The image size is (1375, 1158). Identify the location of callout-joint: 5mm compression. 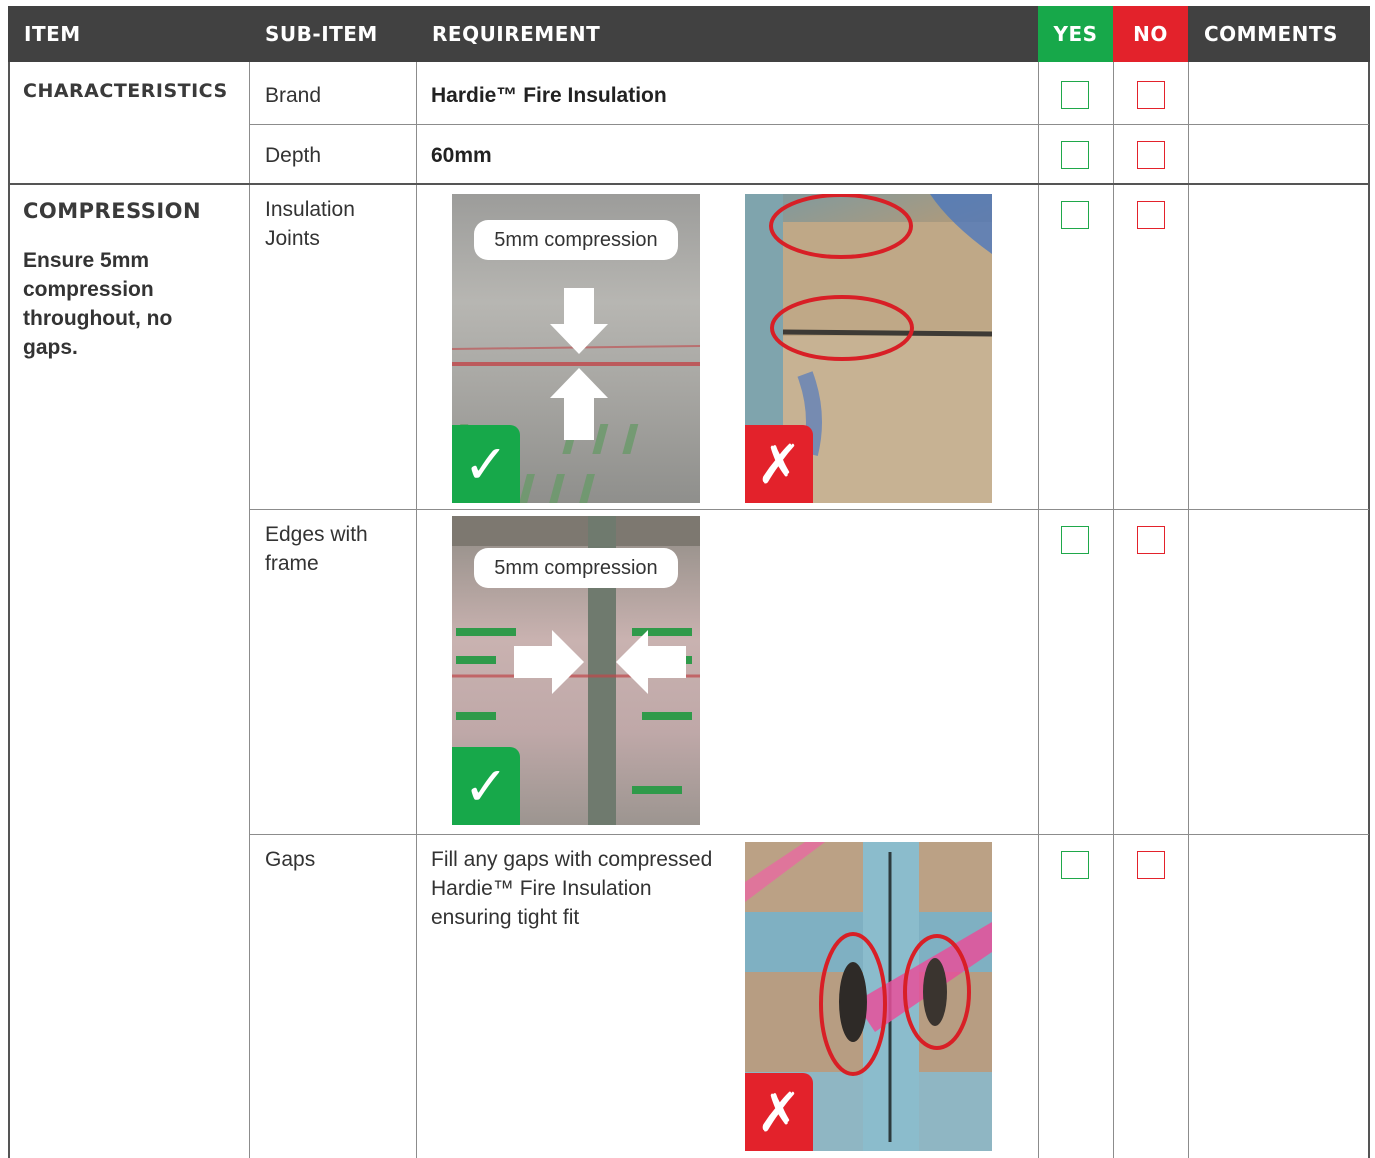
(576, 240).